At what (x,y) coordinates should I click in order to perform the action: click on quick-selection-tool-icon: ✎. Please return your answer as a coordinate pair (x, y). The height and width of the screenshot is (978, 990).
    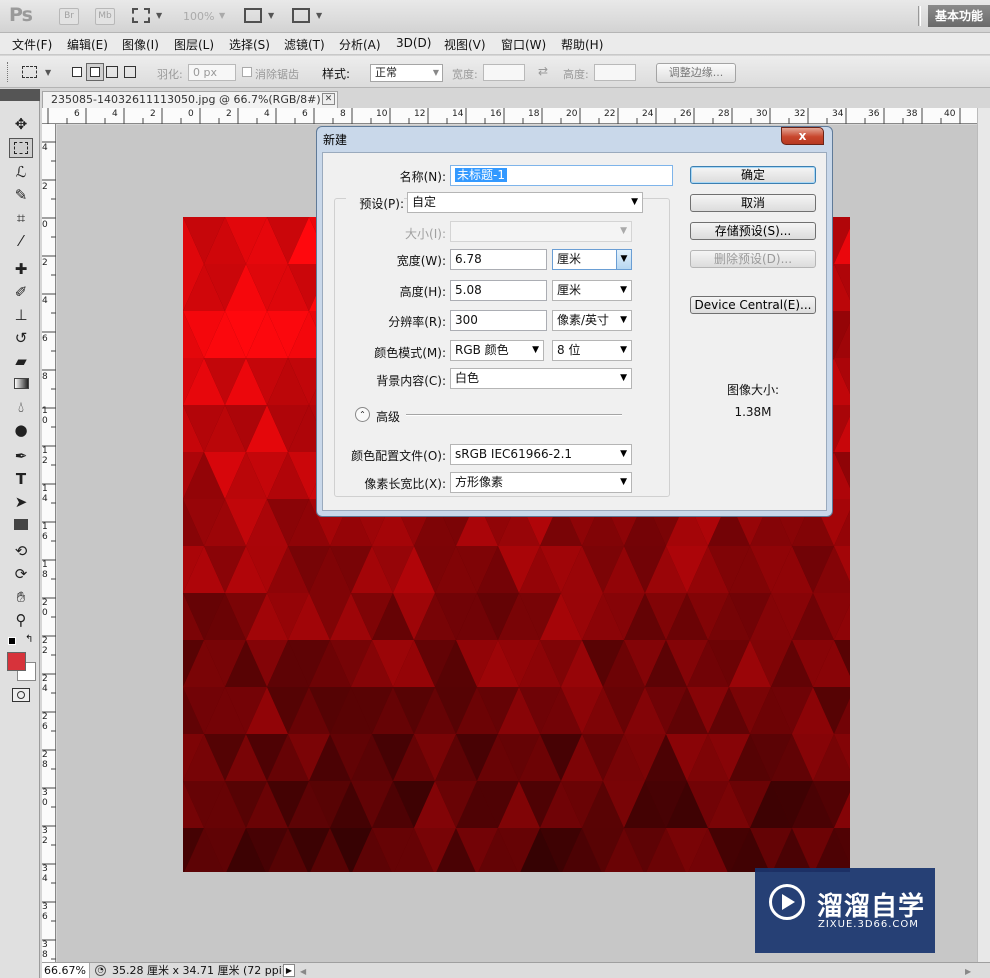
    Looking at the image, I should click on (21, 195).